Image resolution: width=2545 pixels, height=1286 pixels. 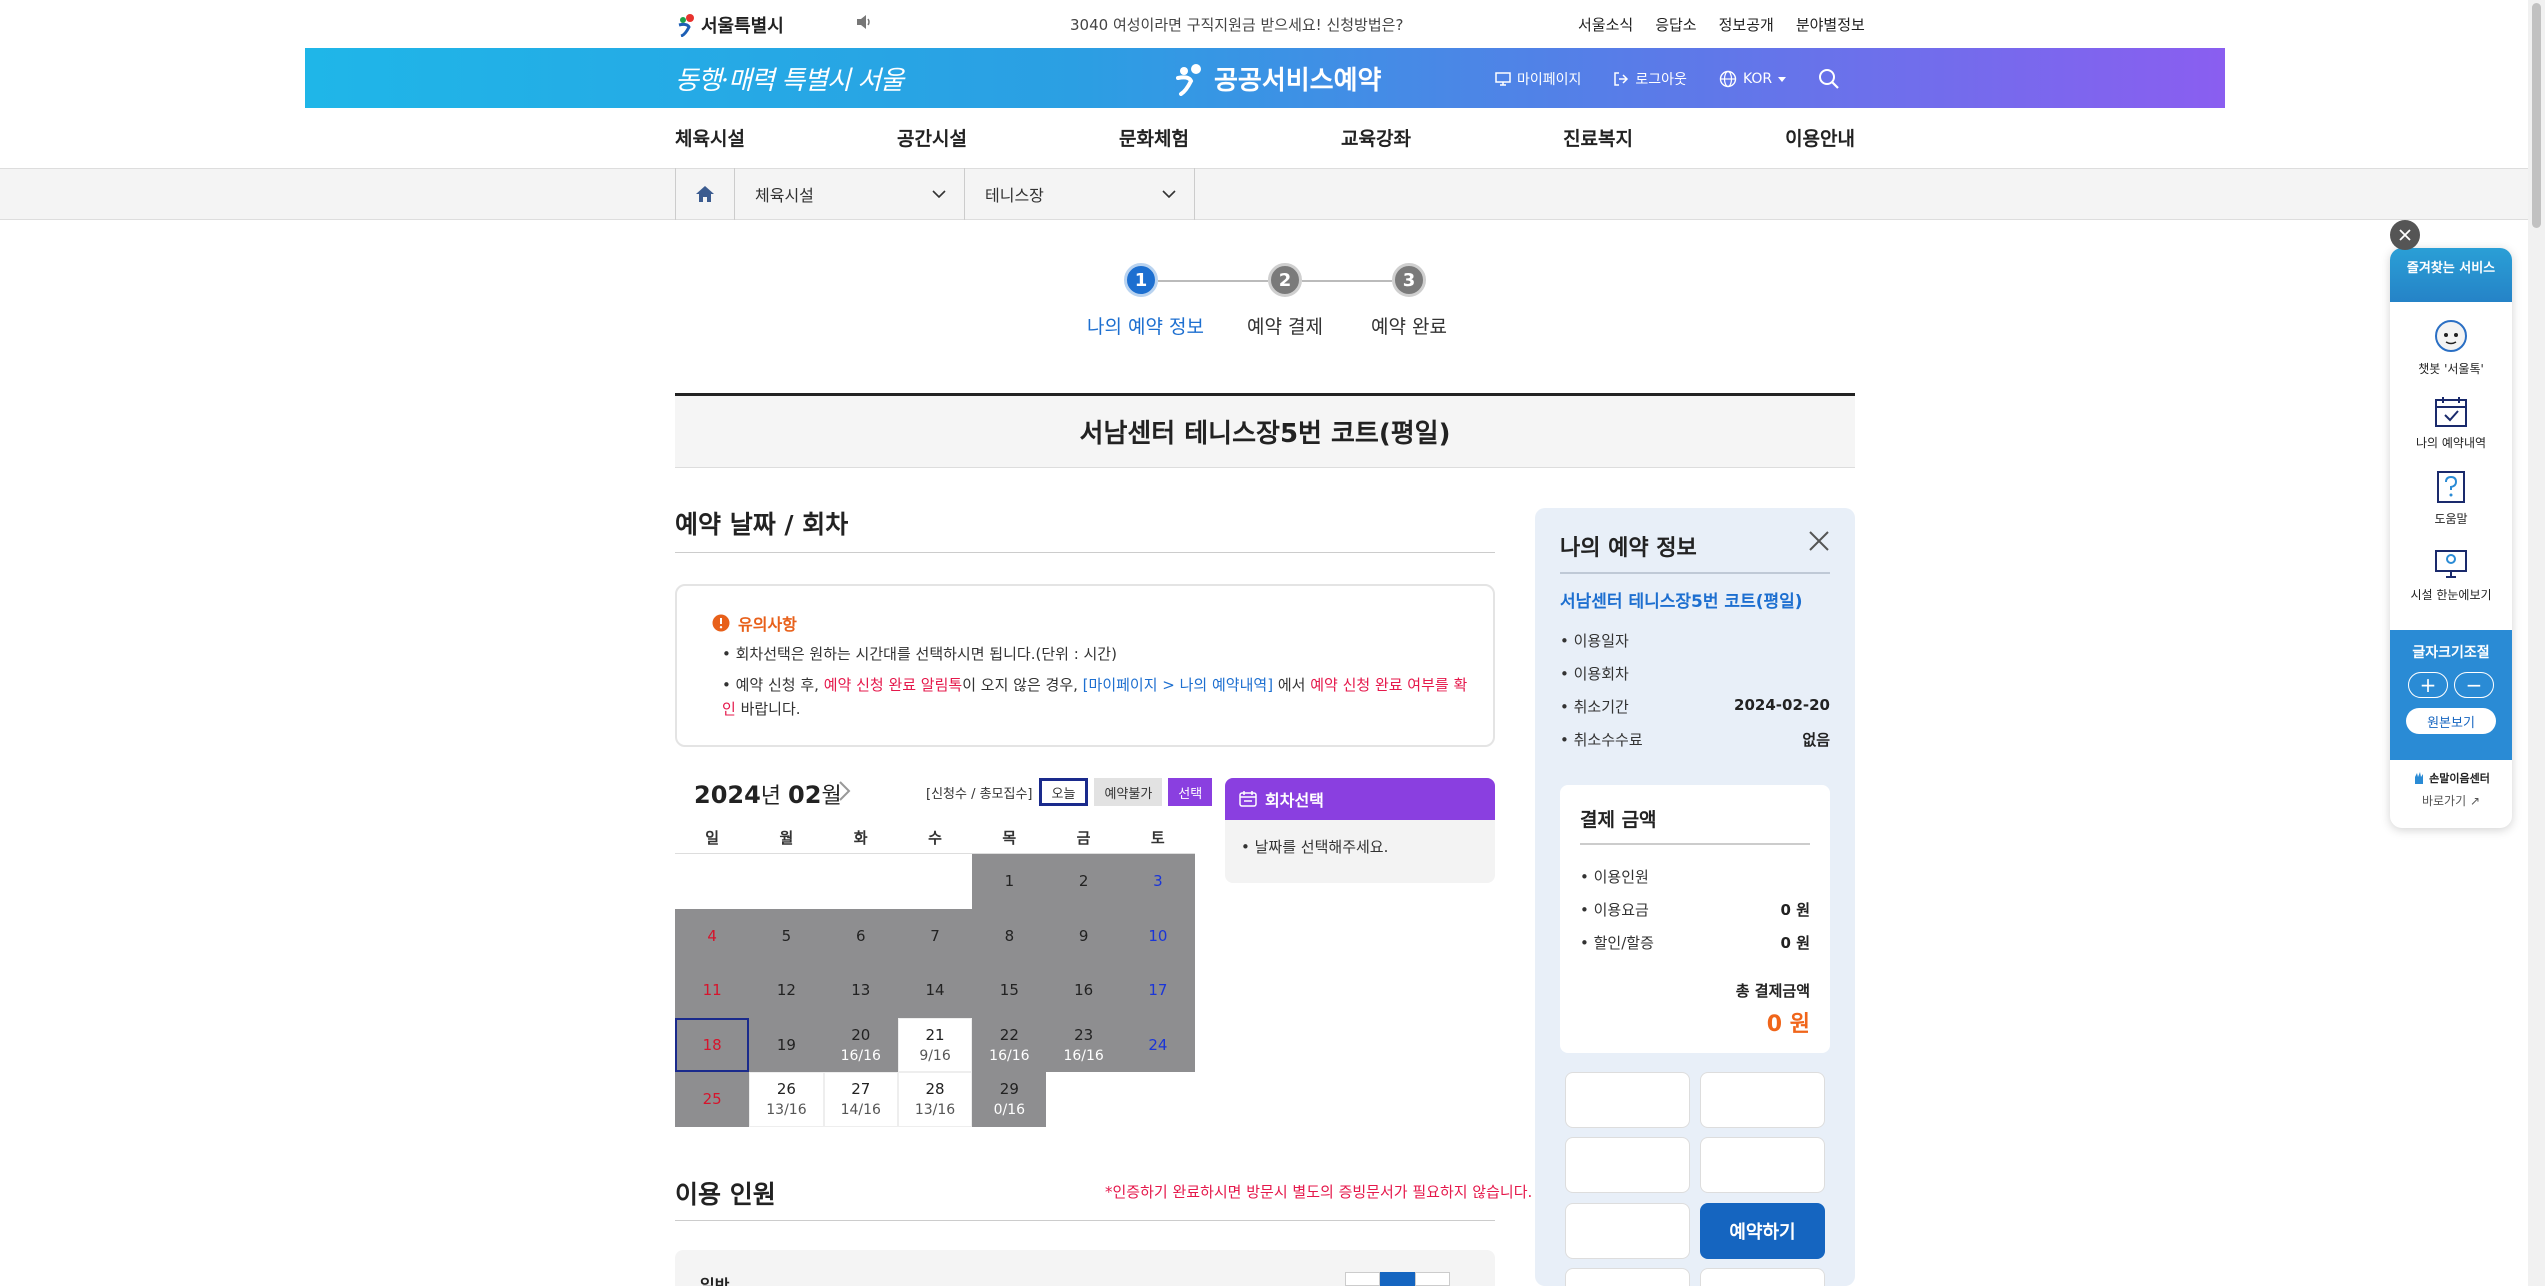 What do you see at coordinates (1628, 548) in the screenshot?
I see `panel-title: 나의 예약 정보` at bounding box center [1628, 548].